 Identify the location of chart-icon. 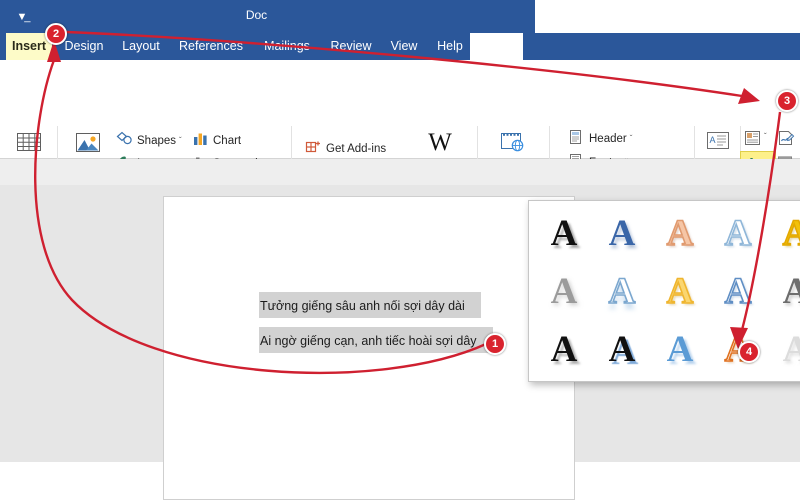
(200, 139).